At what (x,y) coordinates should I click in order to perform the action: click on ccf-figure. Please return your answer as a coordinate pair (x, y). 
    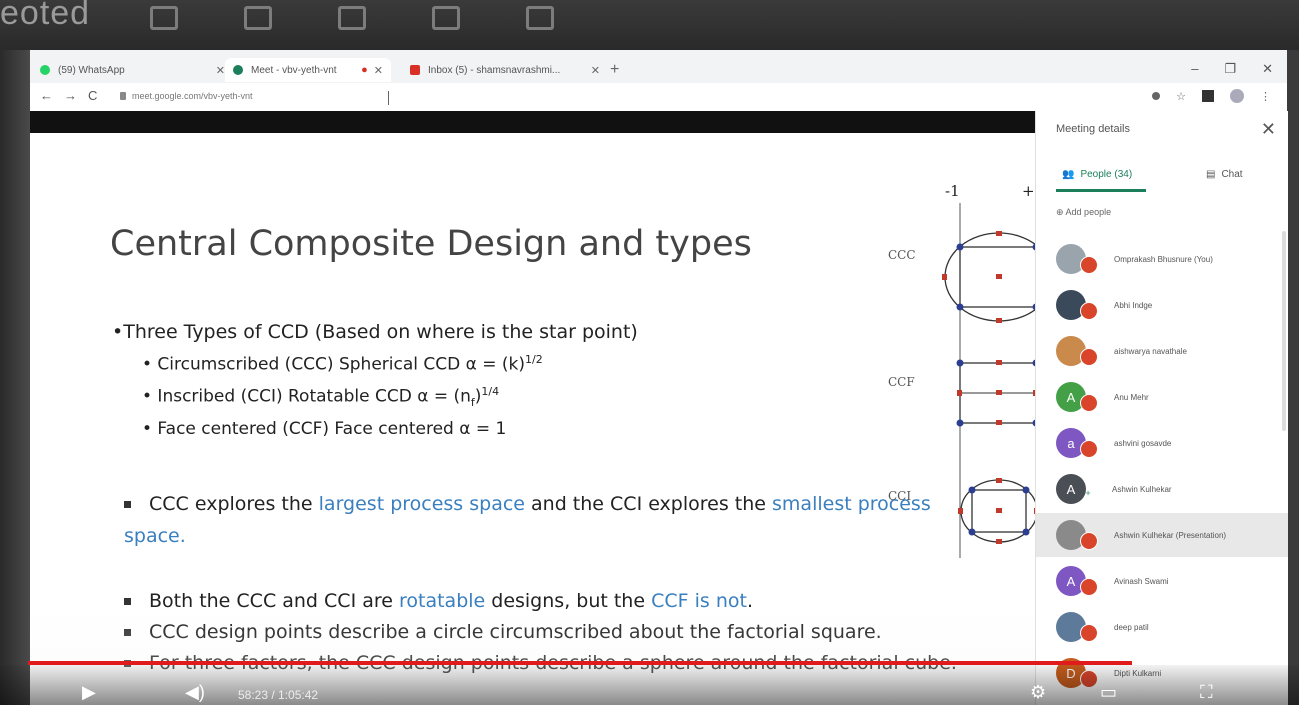
    Looking at the image, I should click on (995, 393).